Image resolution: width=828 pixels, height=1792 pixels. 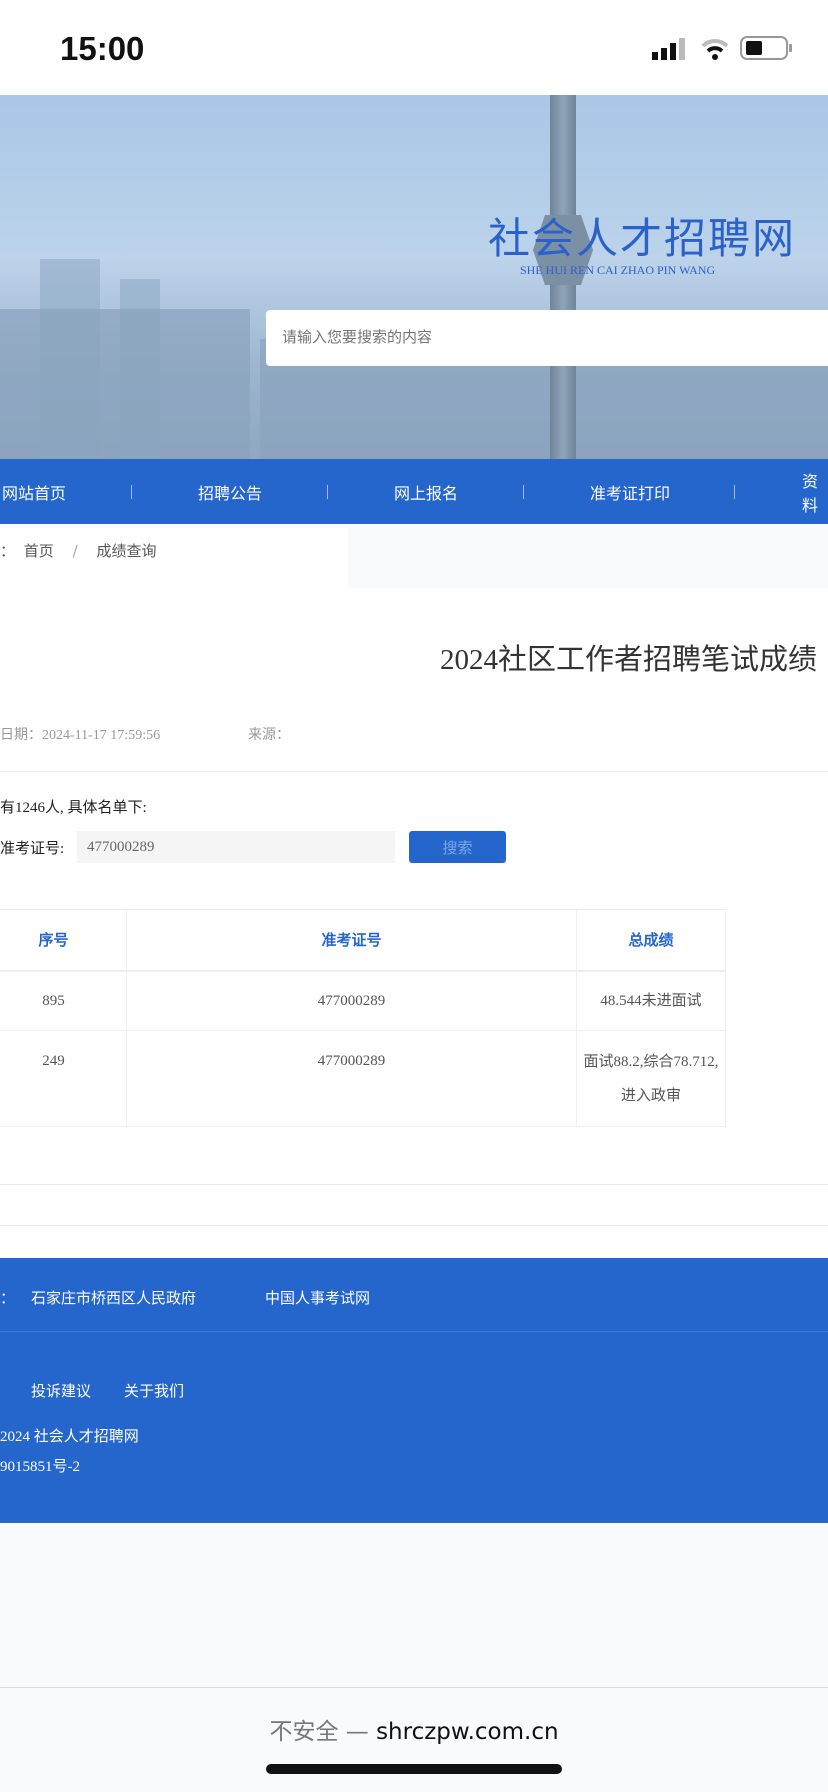 What do you see at coordinates (101, 735) in the screenshot?
I see `date-value: 2024-11-17 17:59:56` at bounding box center [101, 735].